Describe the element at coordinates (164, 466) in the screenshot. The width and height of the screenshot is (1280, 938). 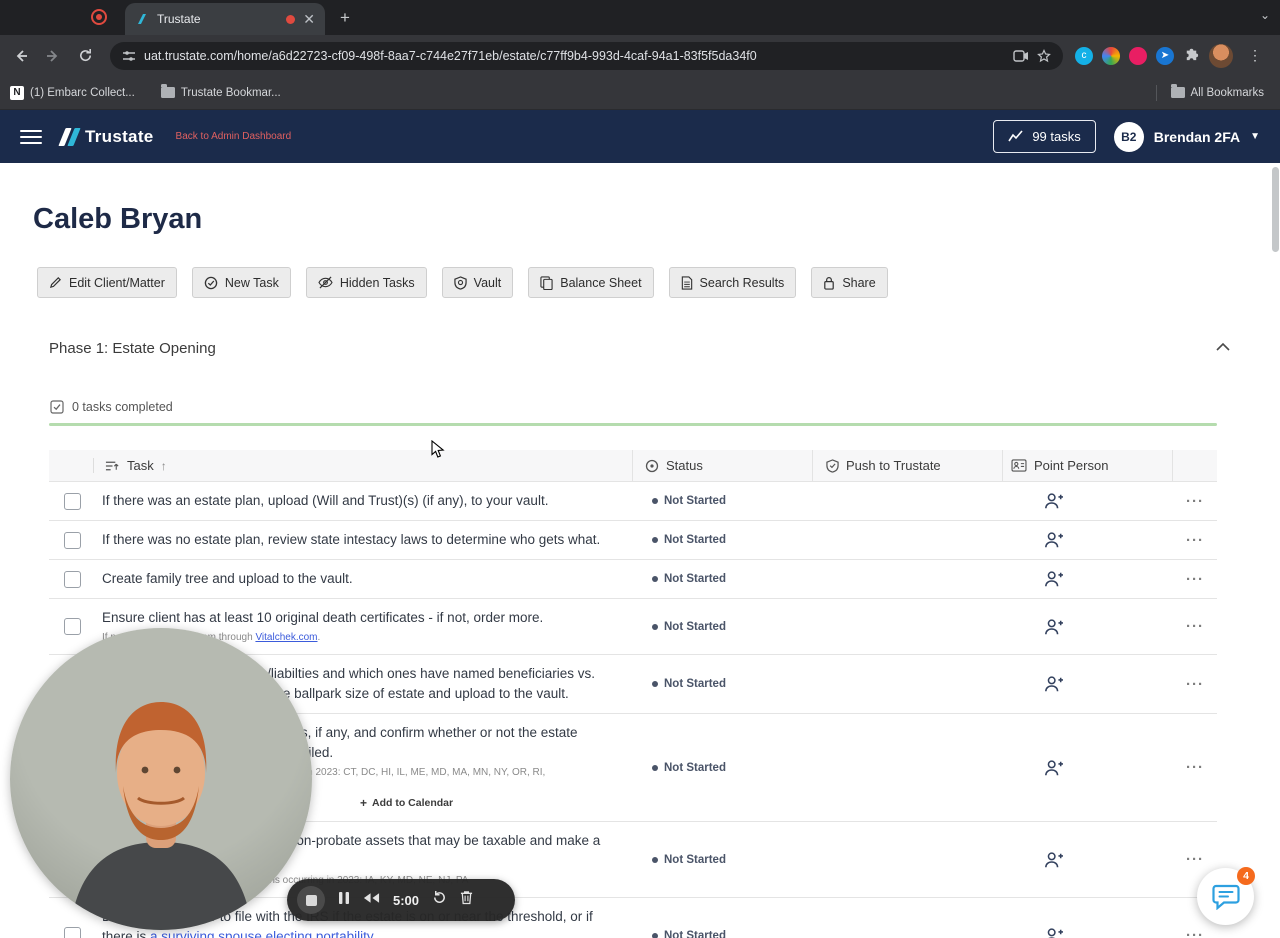
I see `sort-asc-icon: ↑` at that location.